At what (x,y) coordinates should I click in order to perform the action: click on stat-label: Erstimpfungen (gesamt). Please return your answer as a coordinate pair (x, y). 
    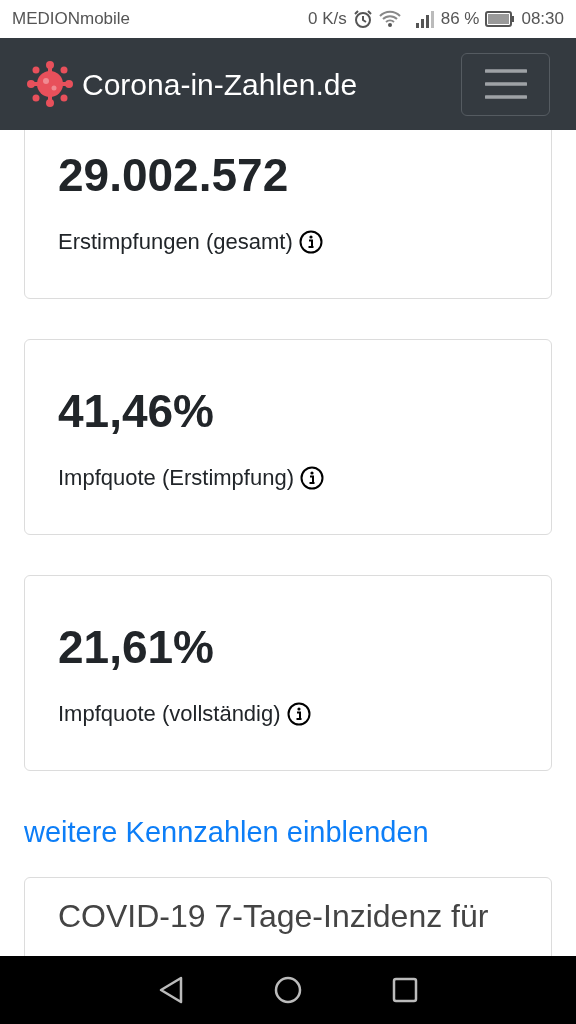
    Looking at the image, I should click on (175, 242).